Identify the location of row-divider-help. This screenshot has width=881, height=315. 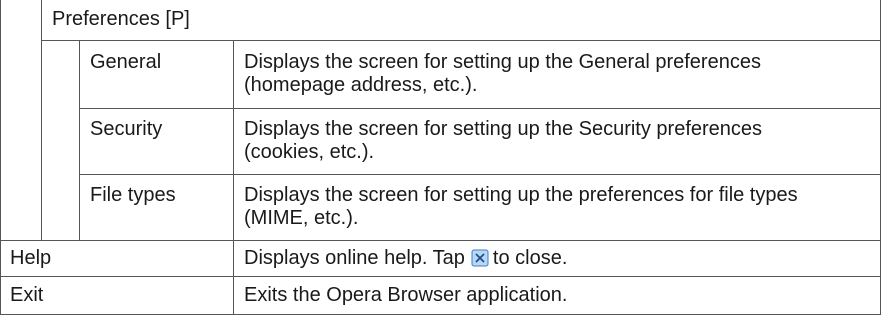
(440, 276).